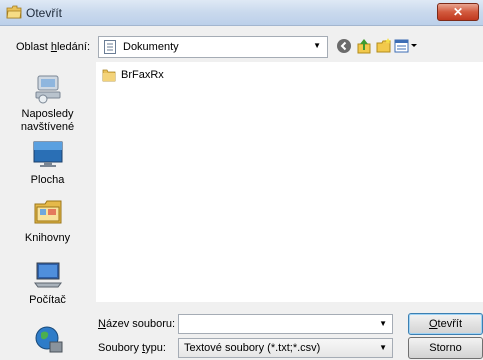  I want to click on place-label: Plocha, so click(47, 180).